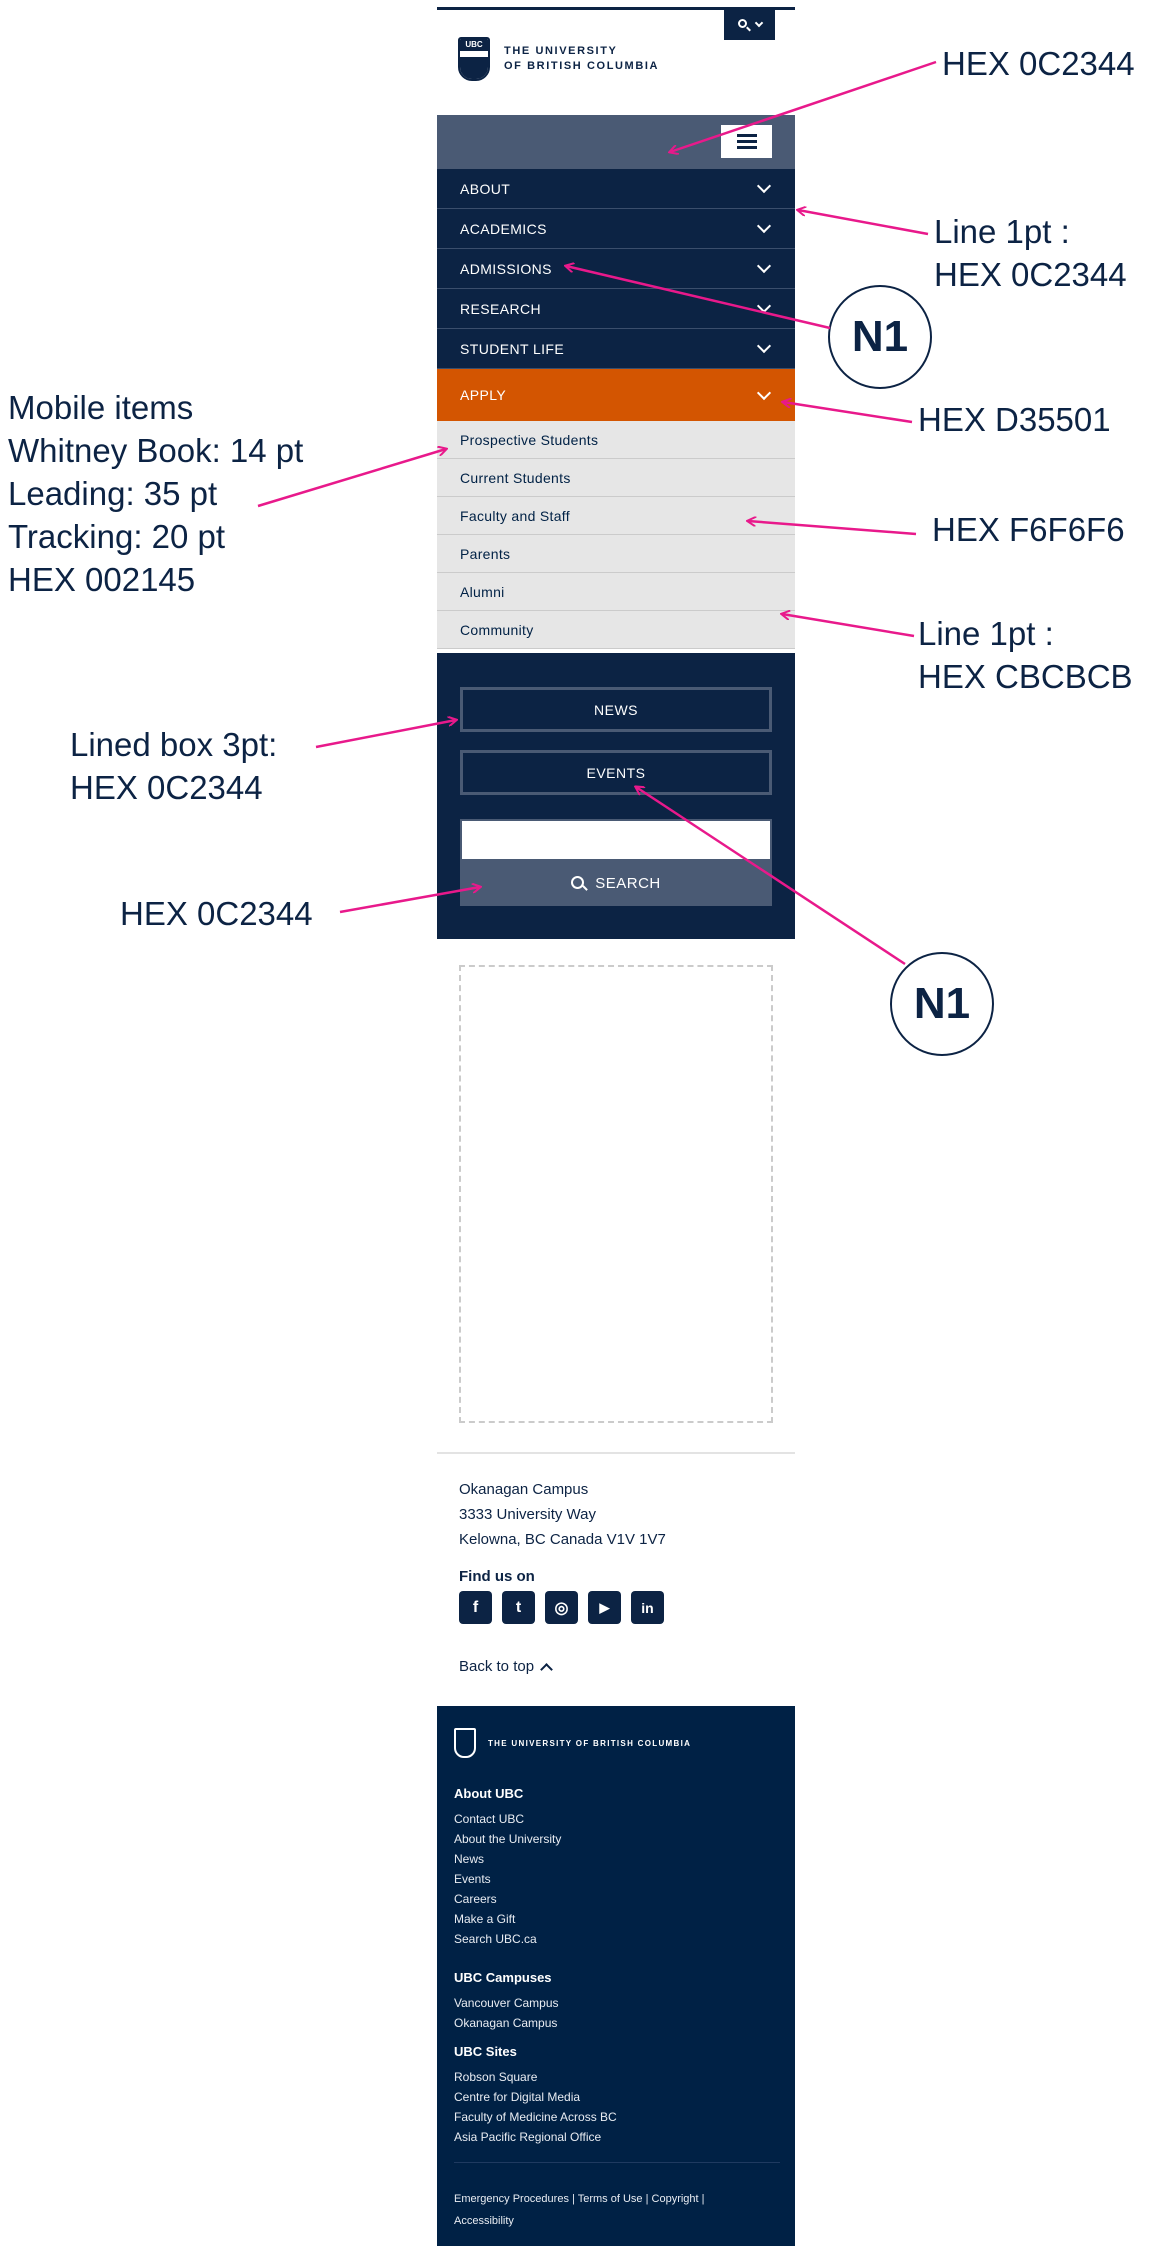  I want to click on footer-link: Faculty of Medicine Across BC, so click(535, 2117).